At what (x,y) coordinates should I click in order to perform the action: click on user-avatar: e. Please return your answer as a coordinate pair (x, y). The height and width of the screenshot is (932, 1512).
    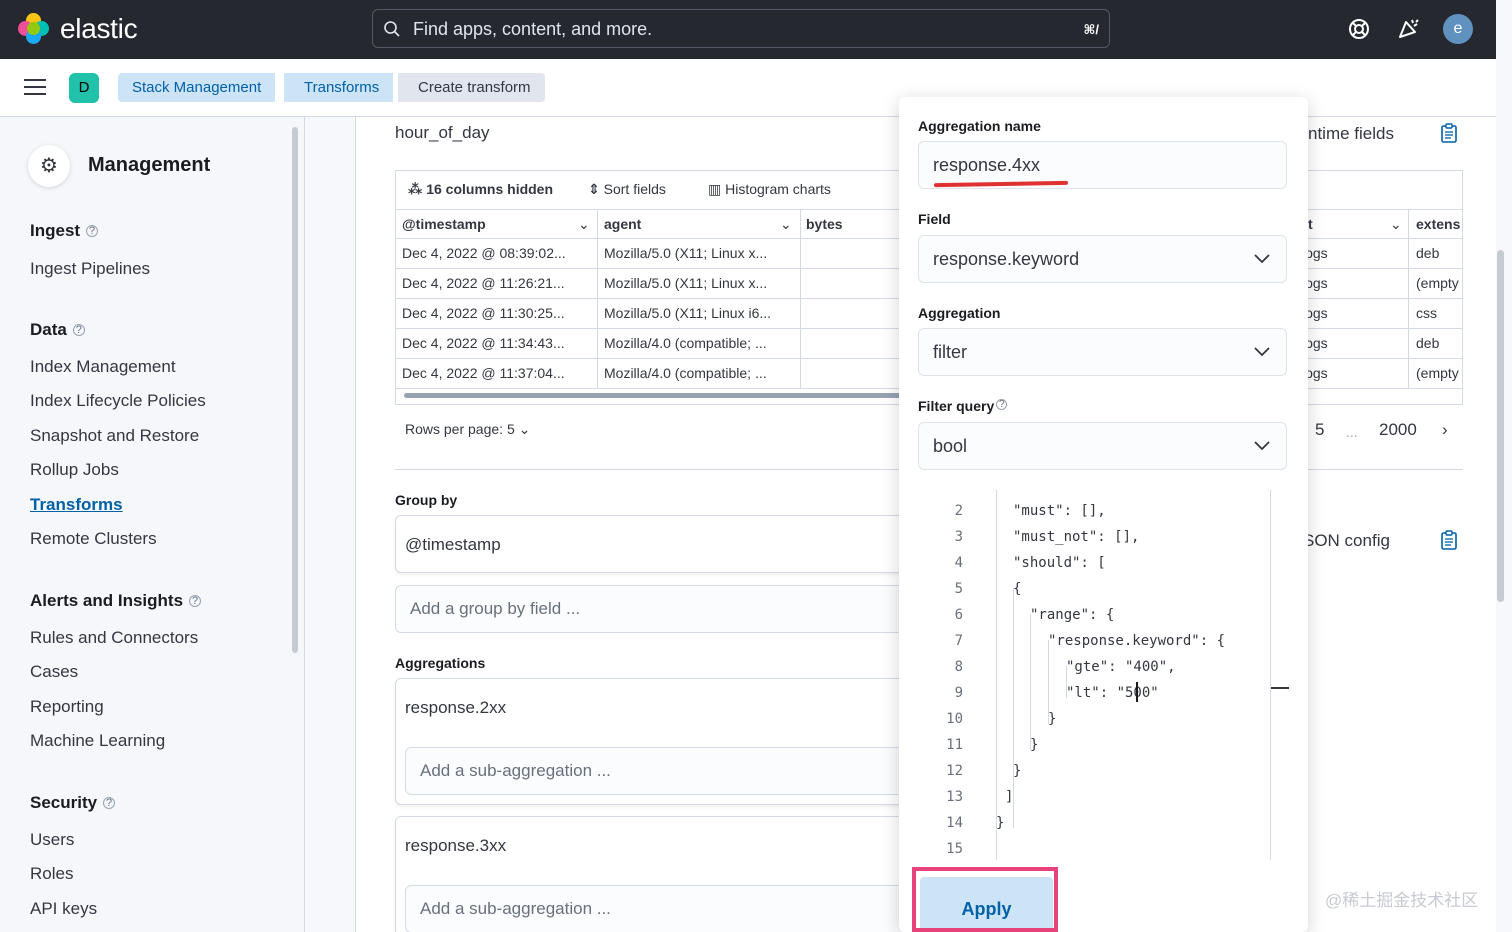
    Looking at the image, I should click on (1458, 29).